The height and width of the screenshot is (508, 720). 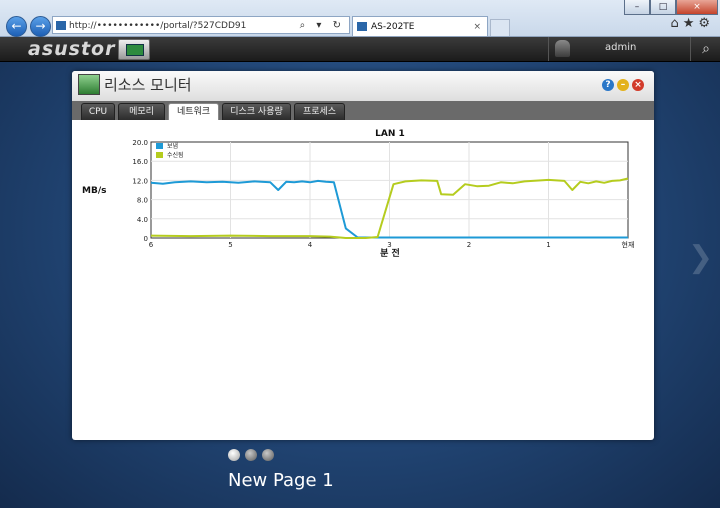 I want to click on asustor-logo: asustor, so click(x=72, y=49).